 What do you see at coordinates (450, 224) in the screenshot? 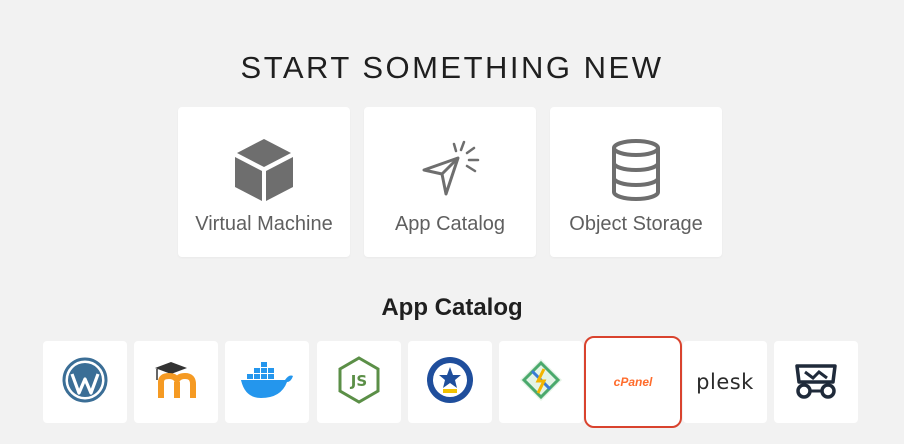
I see `app-catalog-label: App Catalog` at bounding box center [450, 224].